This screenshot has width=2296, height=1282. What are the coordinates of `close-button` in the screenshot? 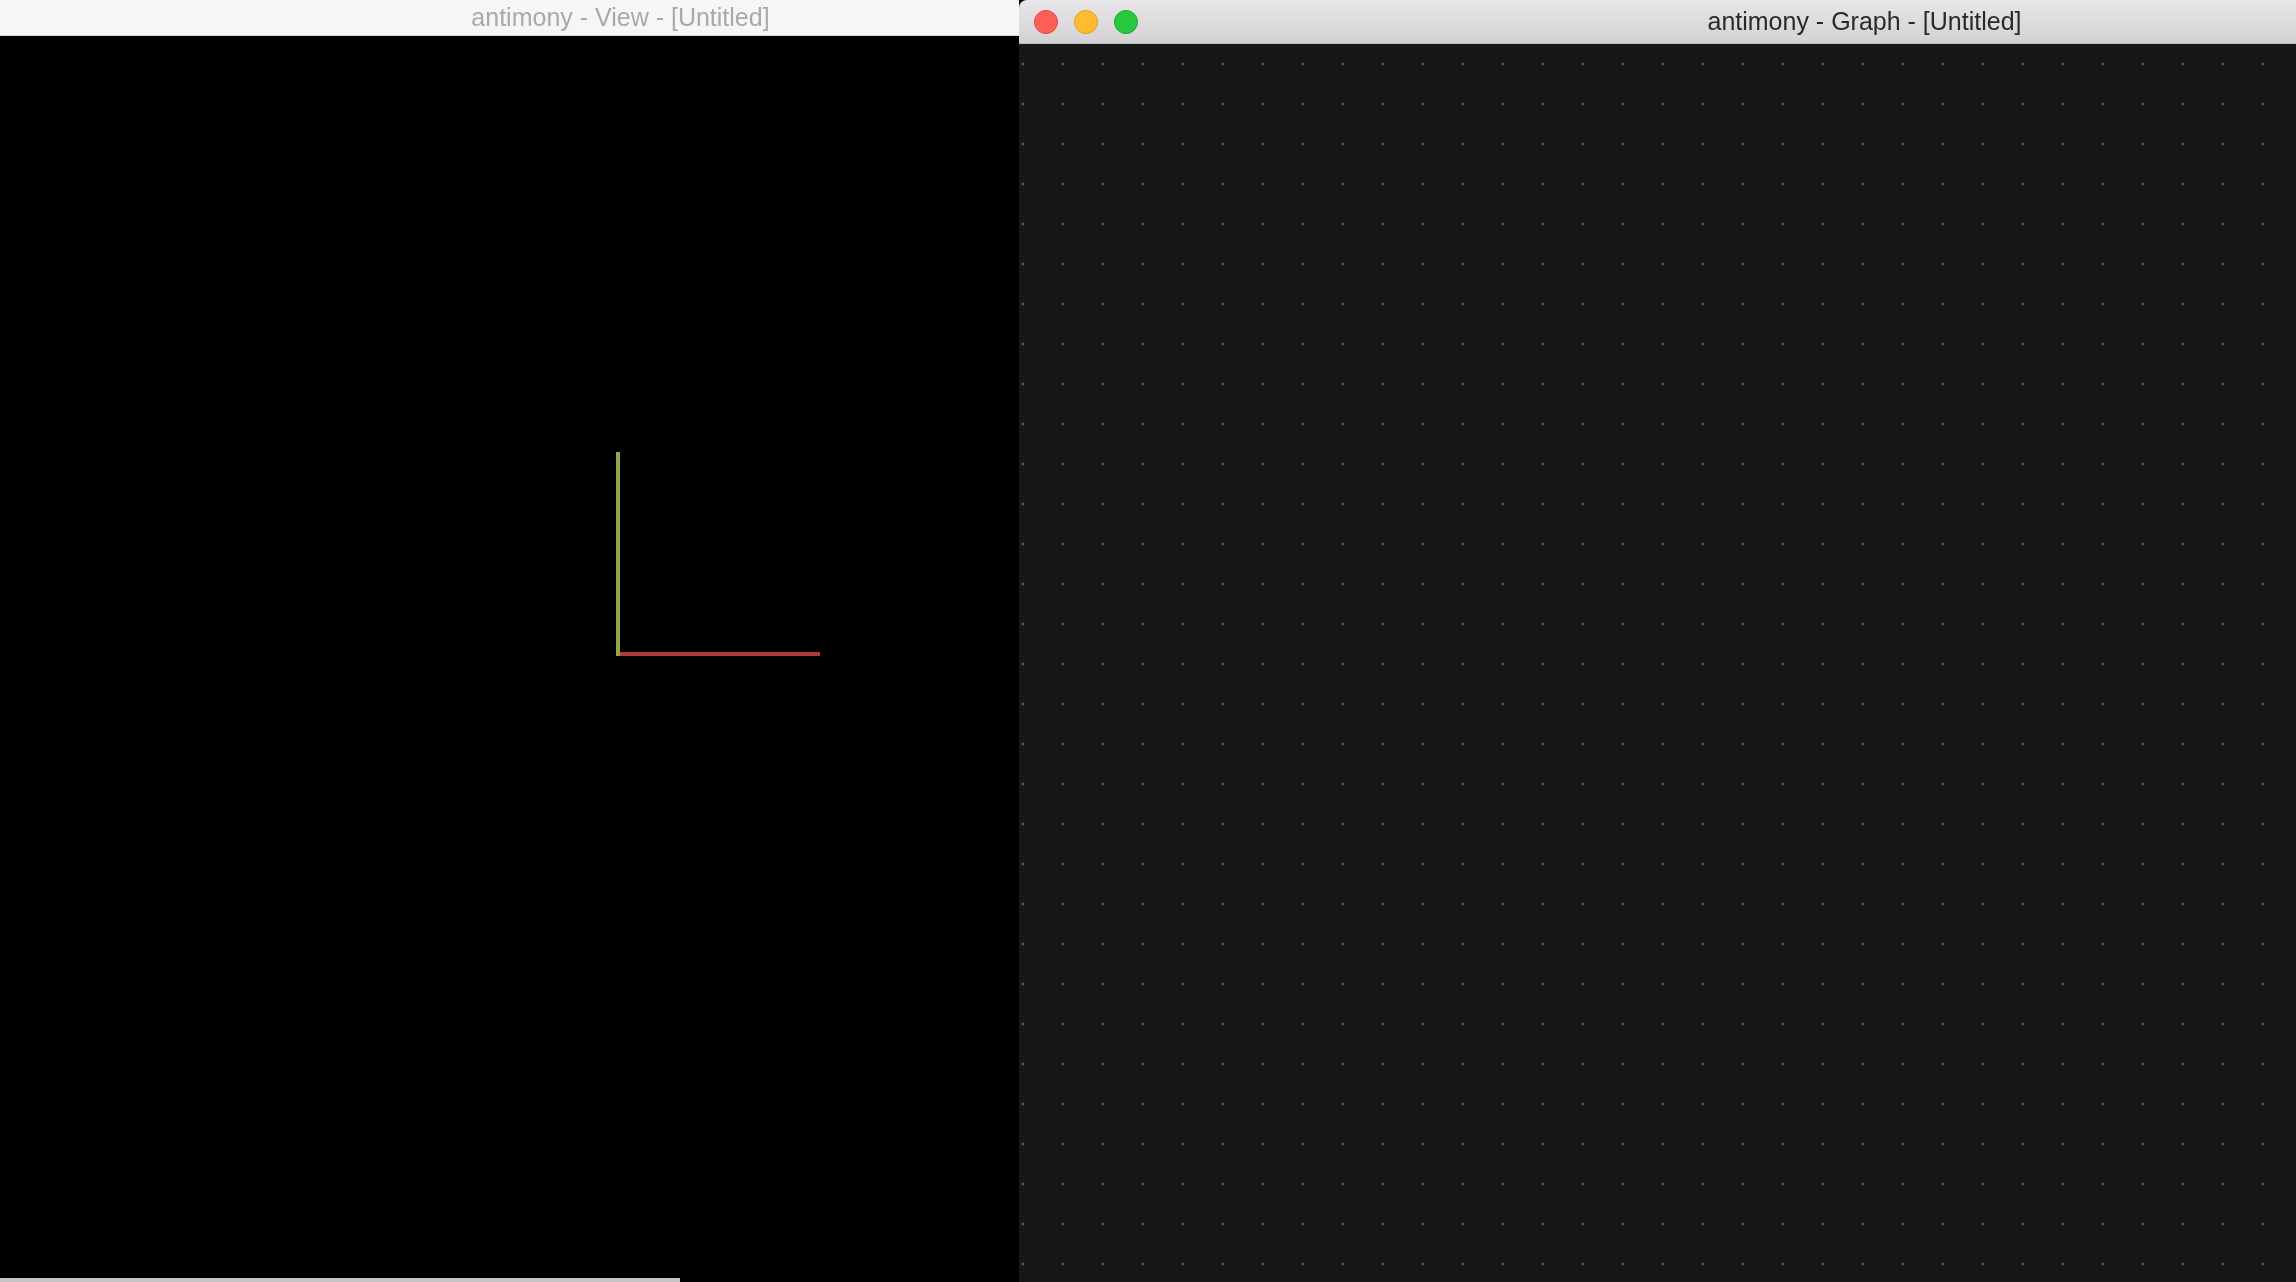 It's located at (1046, 22).